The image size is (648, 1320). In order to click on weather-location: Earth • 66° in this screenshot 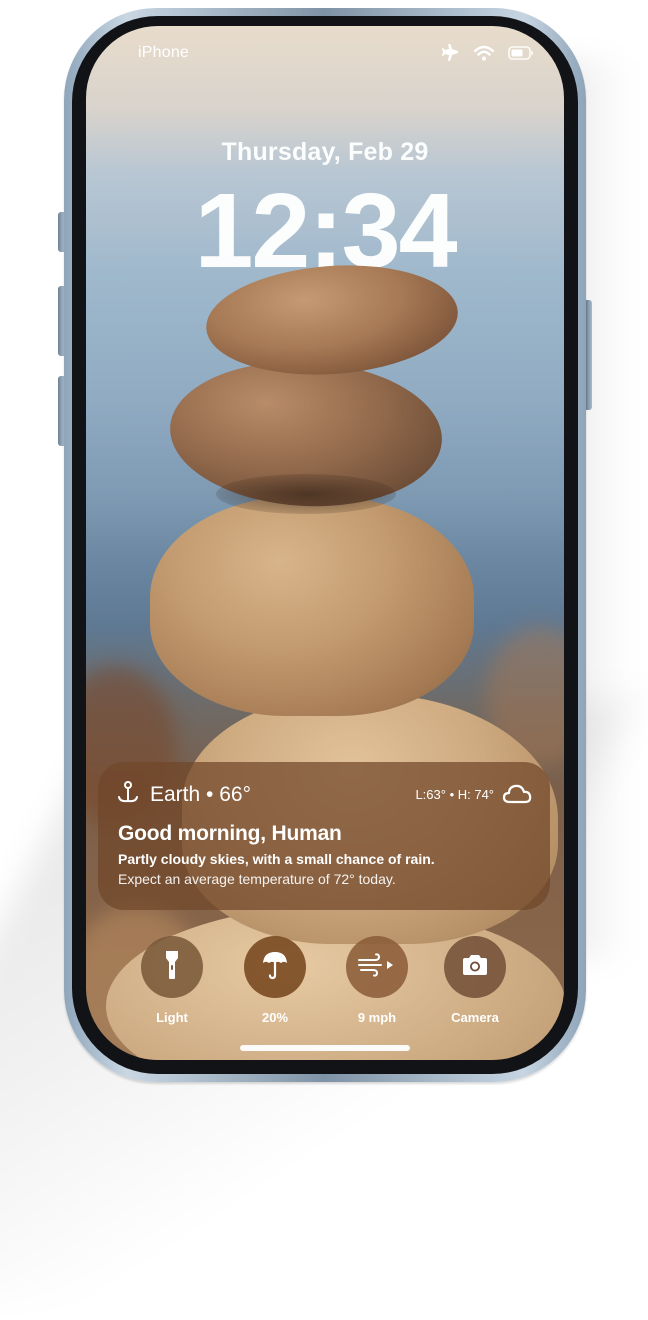, I will do `click(200, 794)`.